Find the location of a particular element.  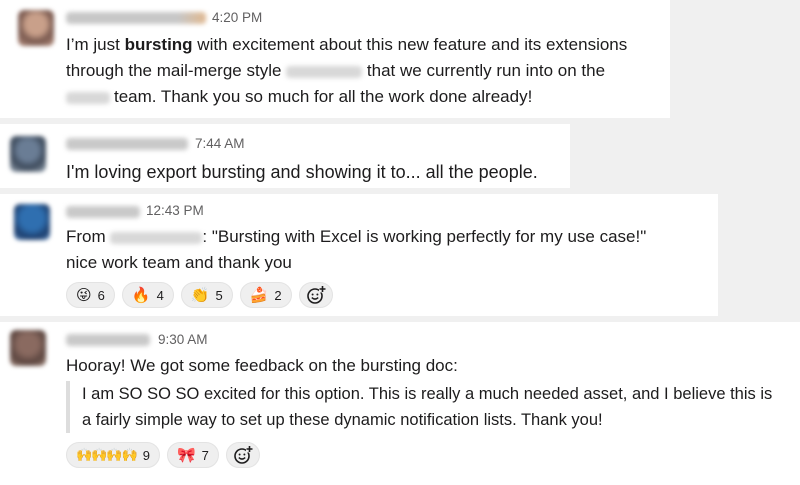

face-with-tongue-icon: 😜 is located at coordinates (84, 294).